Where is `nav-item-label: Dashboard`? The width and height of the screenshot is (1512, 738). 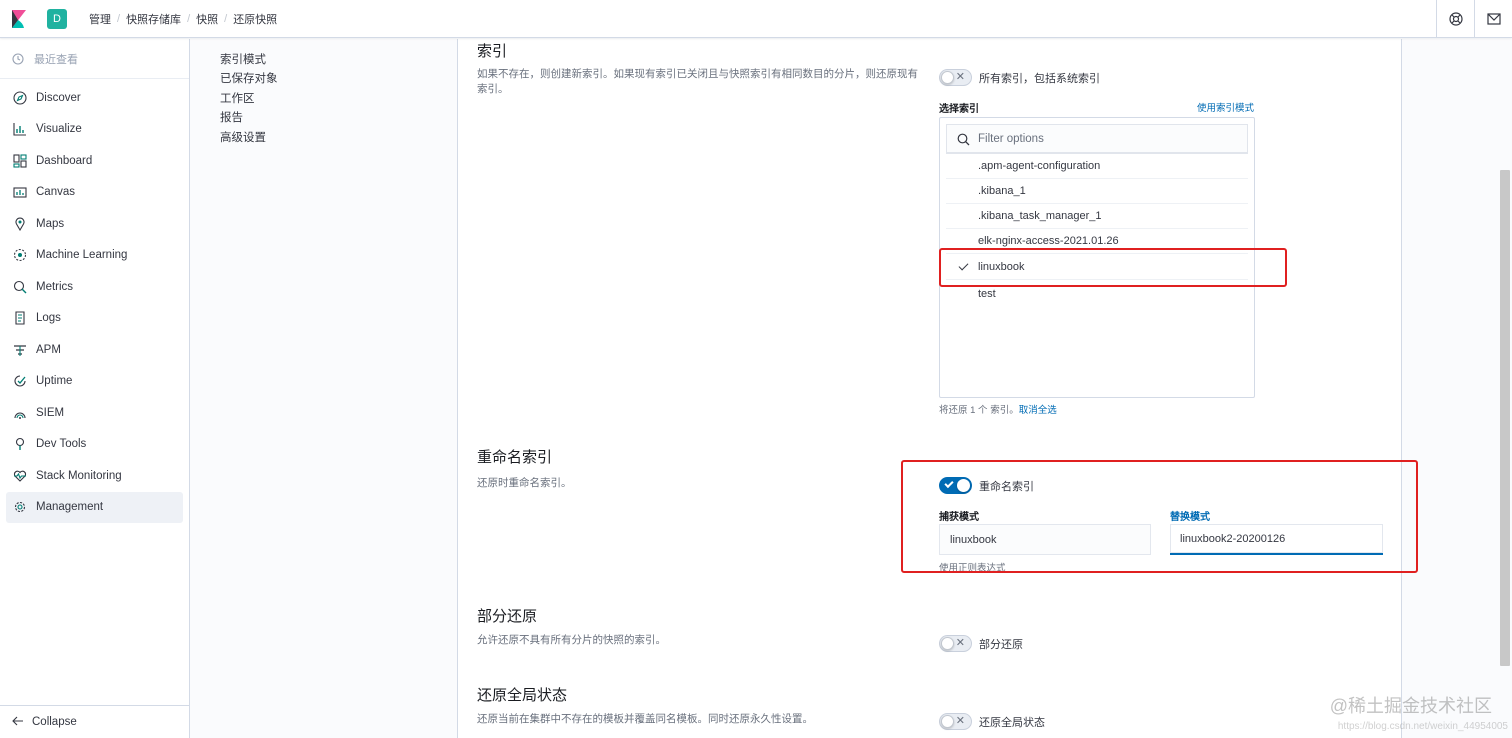 nav-item-label: Dashboard is located at coordinates (64, 160).